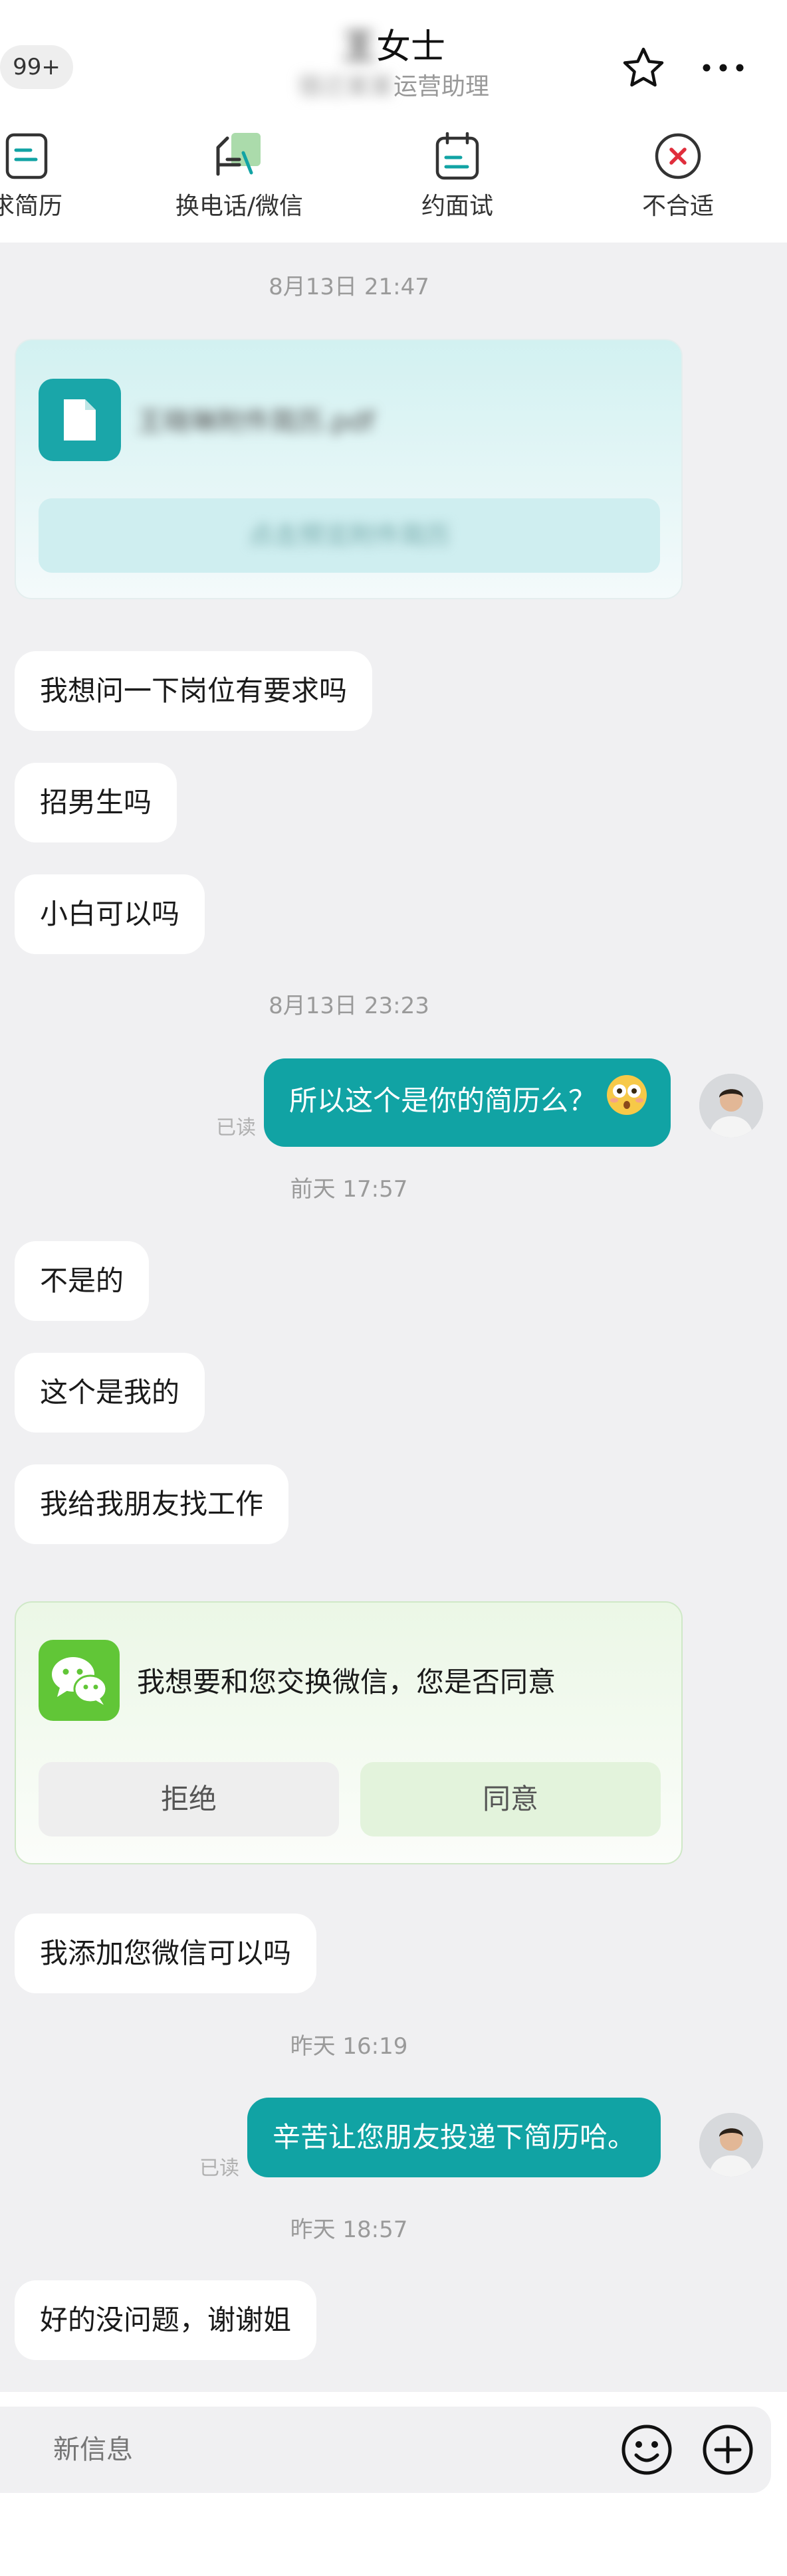  I want to click on action-schedule-interview: 约面试, so click(457, 175).